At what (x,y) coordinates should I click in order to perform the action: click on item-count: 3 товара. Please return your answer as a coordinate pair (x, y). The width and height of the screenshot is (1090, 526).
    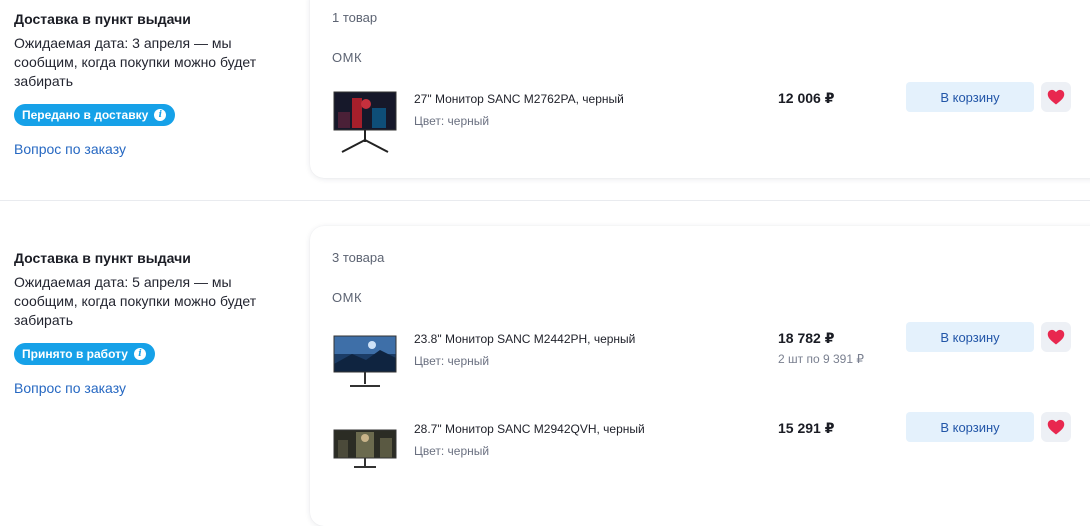
    Looking at the image, I should click on (358, 257).